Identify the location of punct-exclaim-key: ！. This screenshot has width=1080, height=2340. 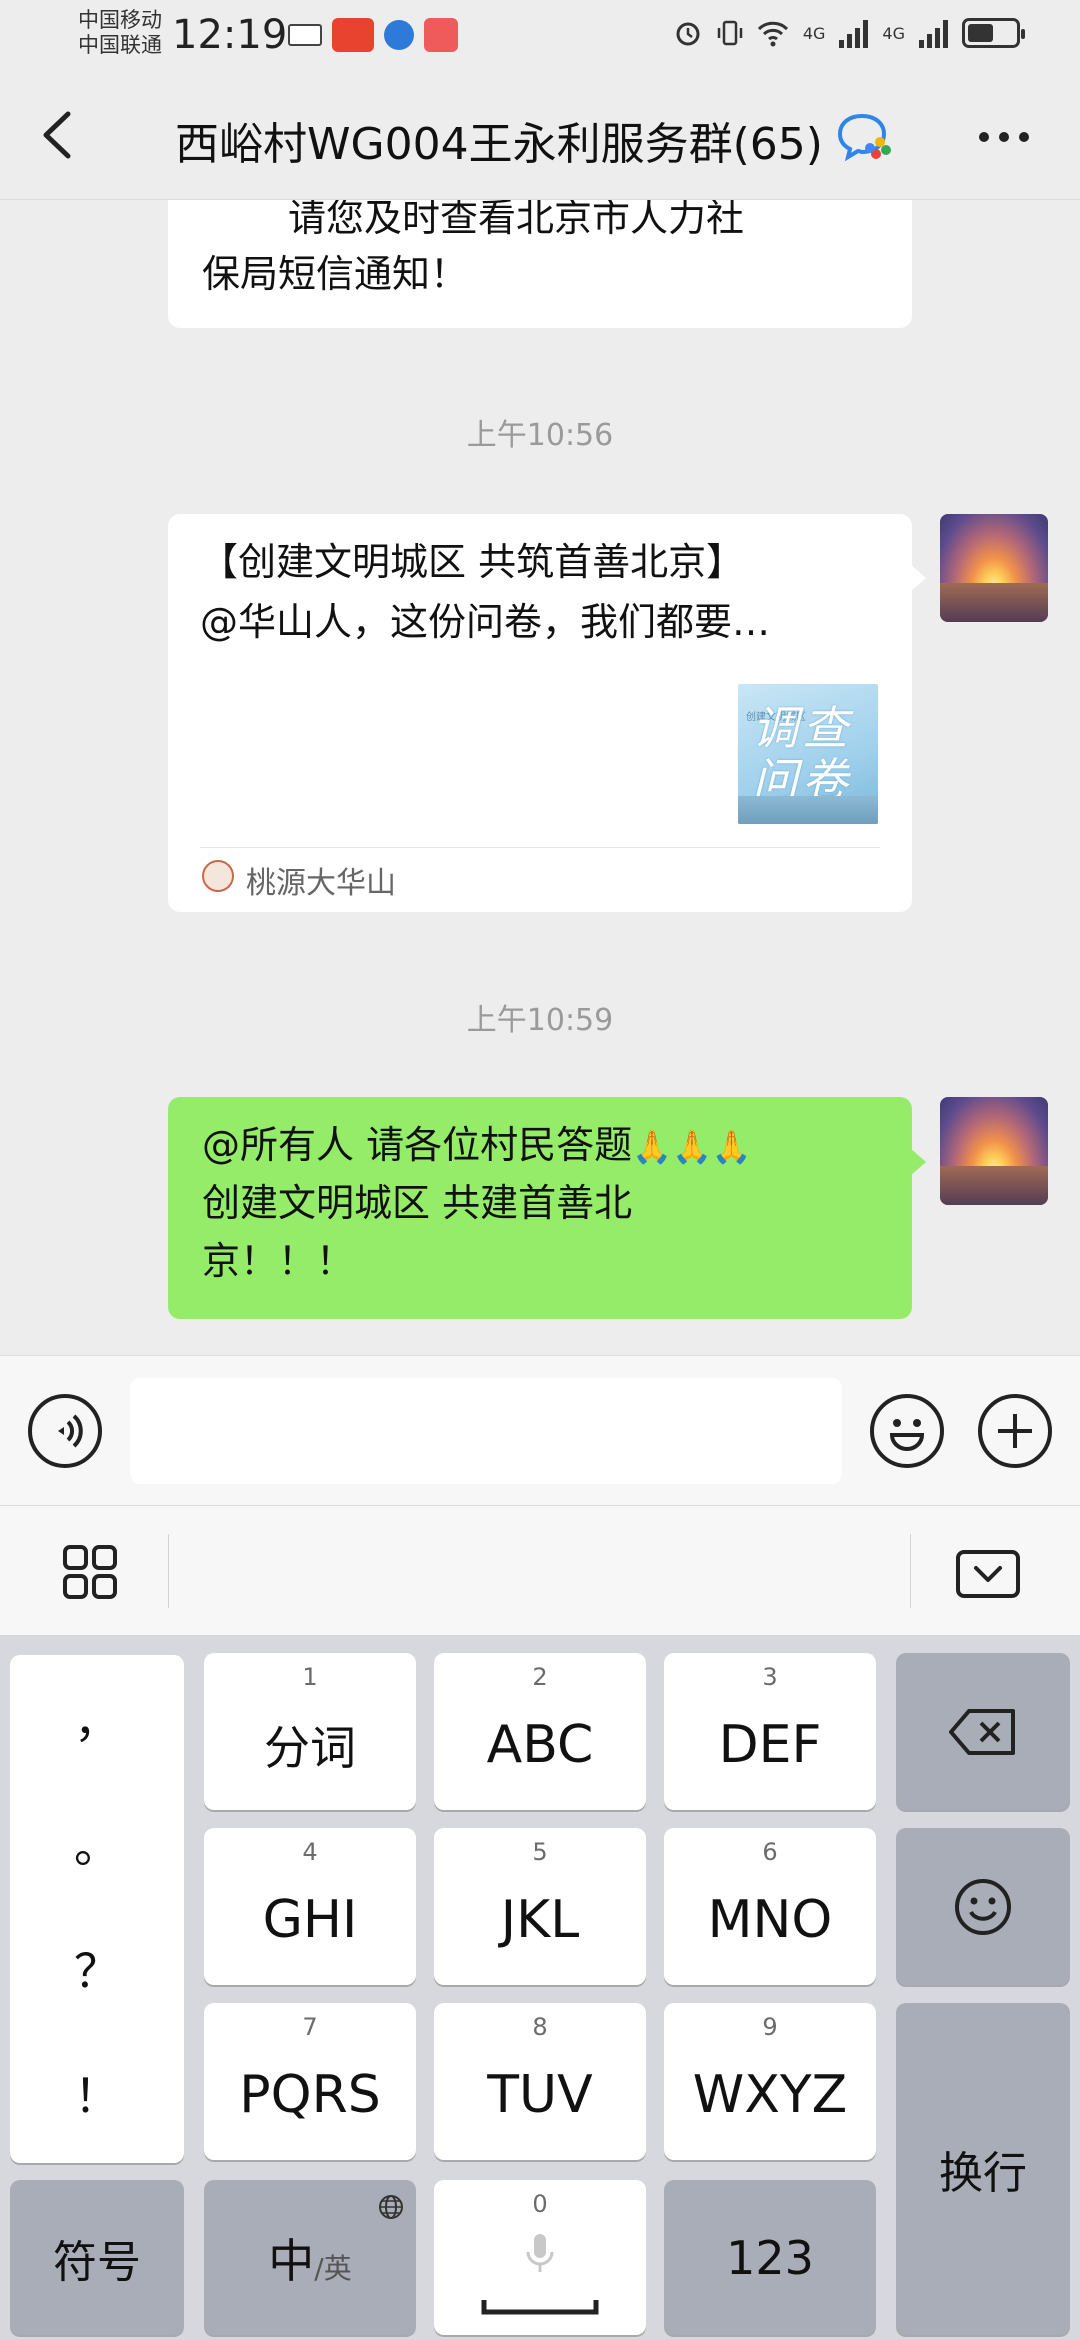
(97, 2093).